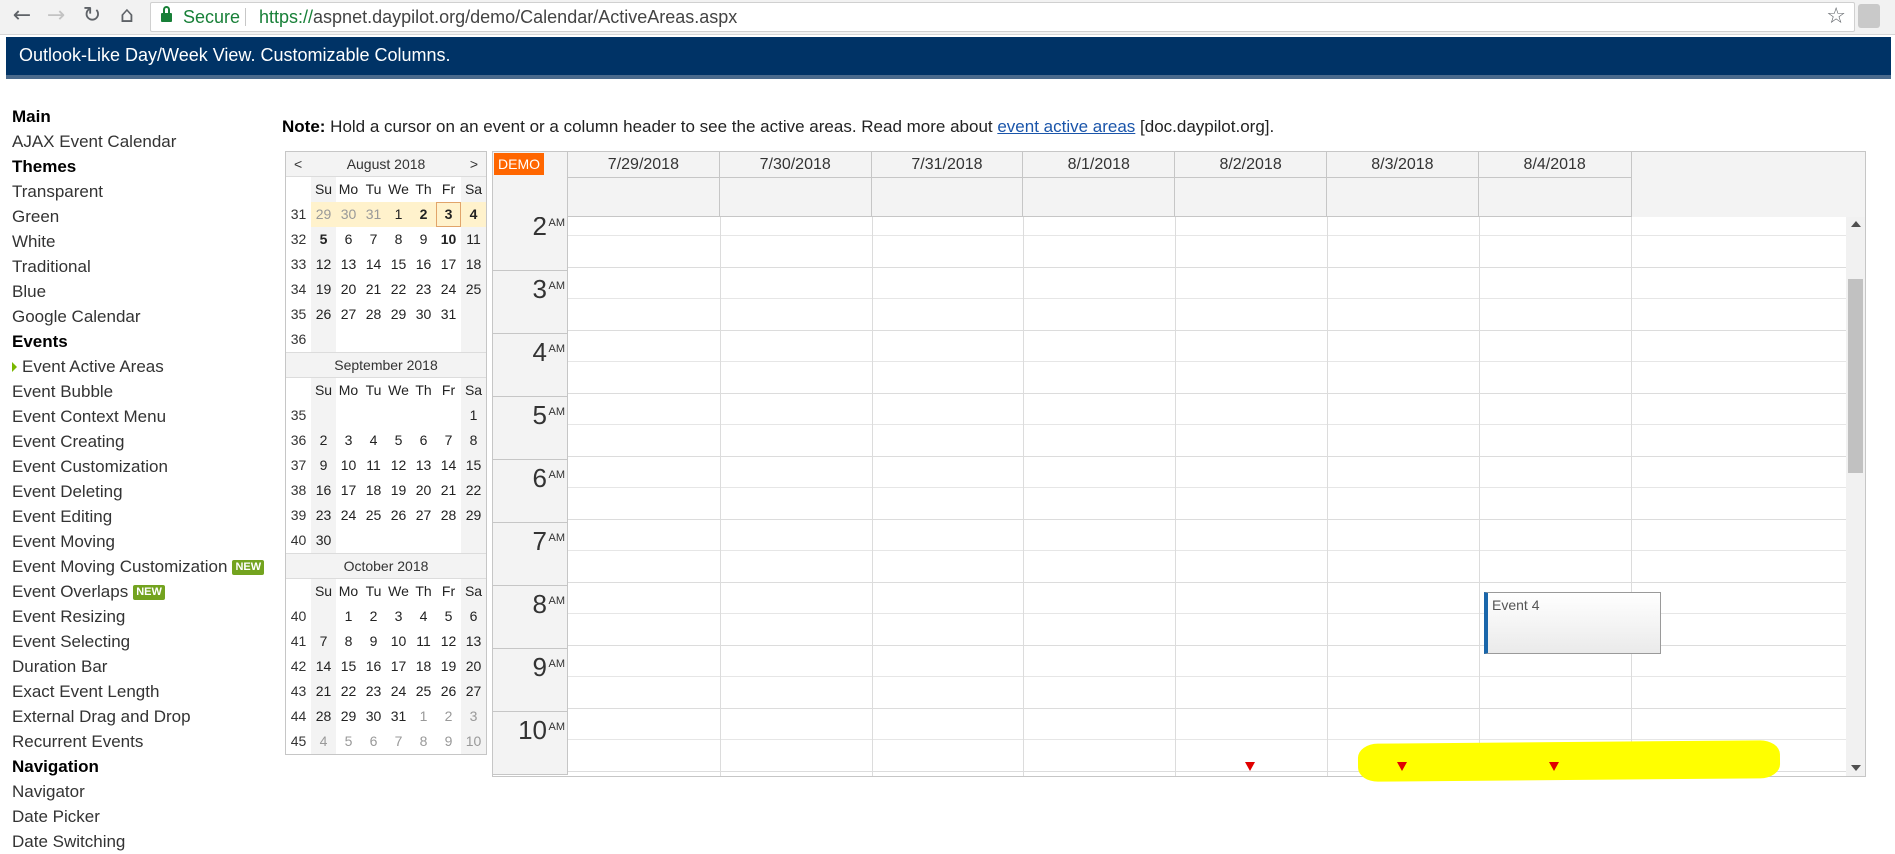 The width and height of the screenshot is (1895, 854). Describe the element at coordinates (1099, 165) in the screenshot. I see `column-header: 8/1/2018` at that location.